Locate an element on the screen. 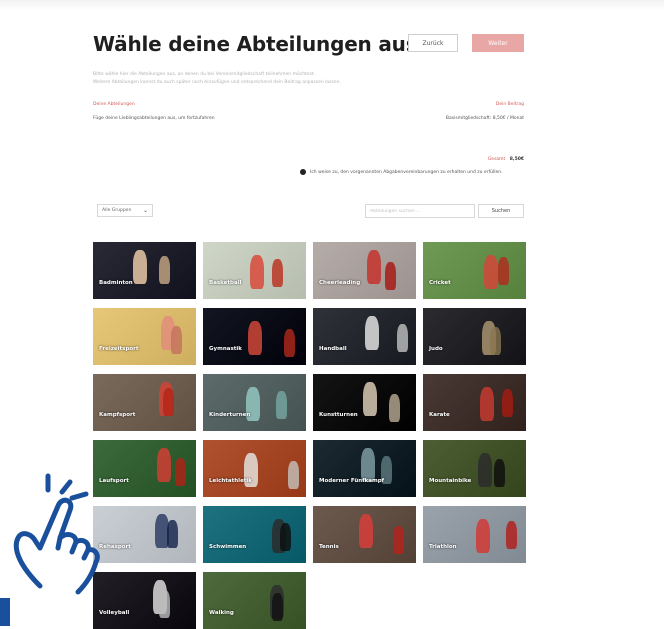 The width and height of the screenshot is (664, 629). top-shadow is located at coordinates (332, 5).